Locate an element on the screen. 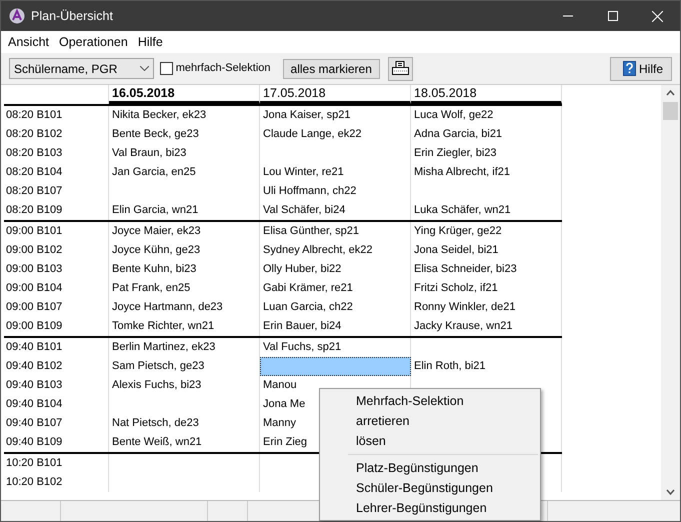 Image resolution: width=681 pixels, height=522 pixels. mark-all-button: alles markieren is located at coordinates (331, 68).